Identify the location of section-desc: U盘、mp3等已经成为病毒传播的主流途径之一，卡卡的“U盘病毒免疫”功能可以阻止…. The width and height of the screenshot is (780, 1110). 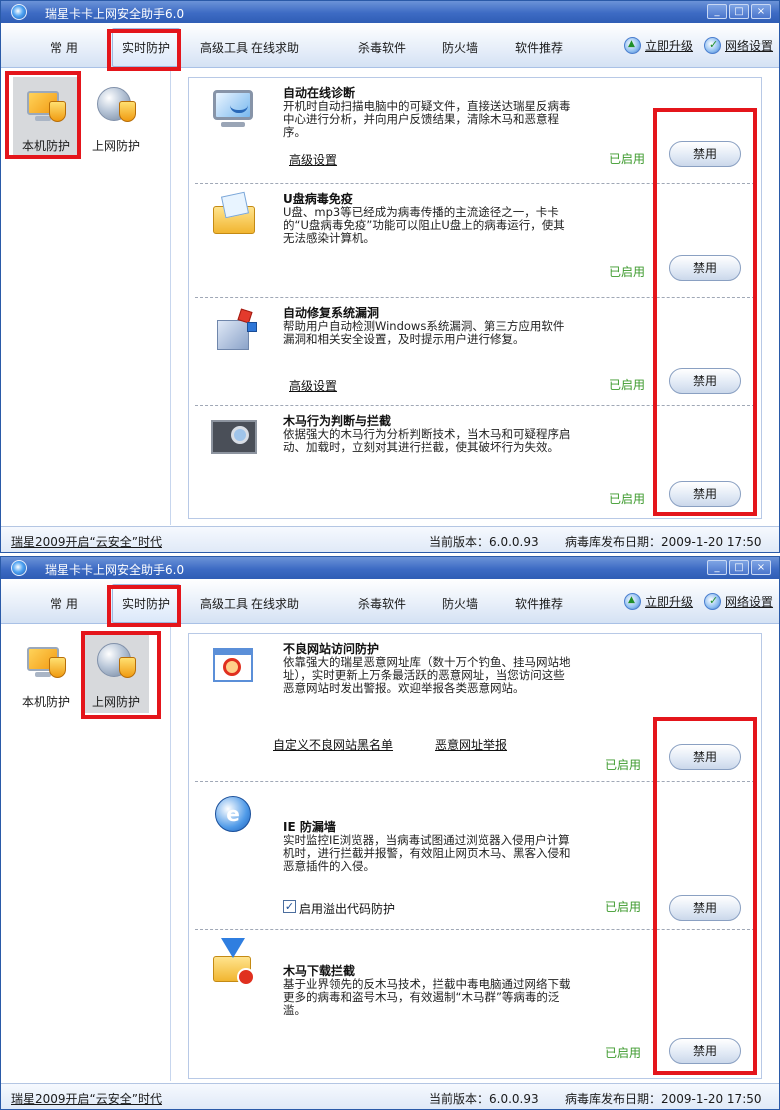
(424, 225).